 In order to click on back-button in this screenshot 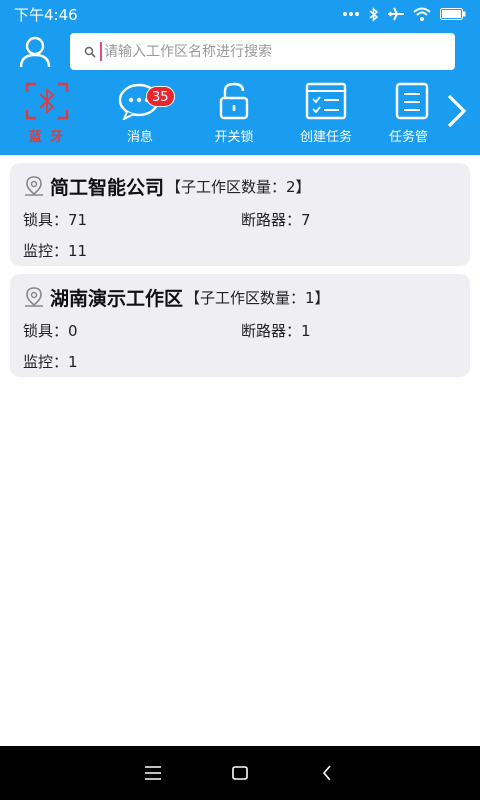, I will do `click(327, 773)`.